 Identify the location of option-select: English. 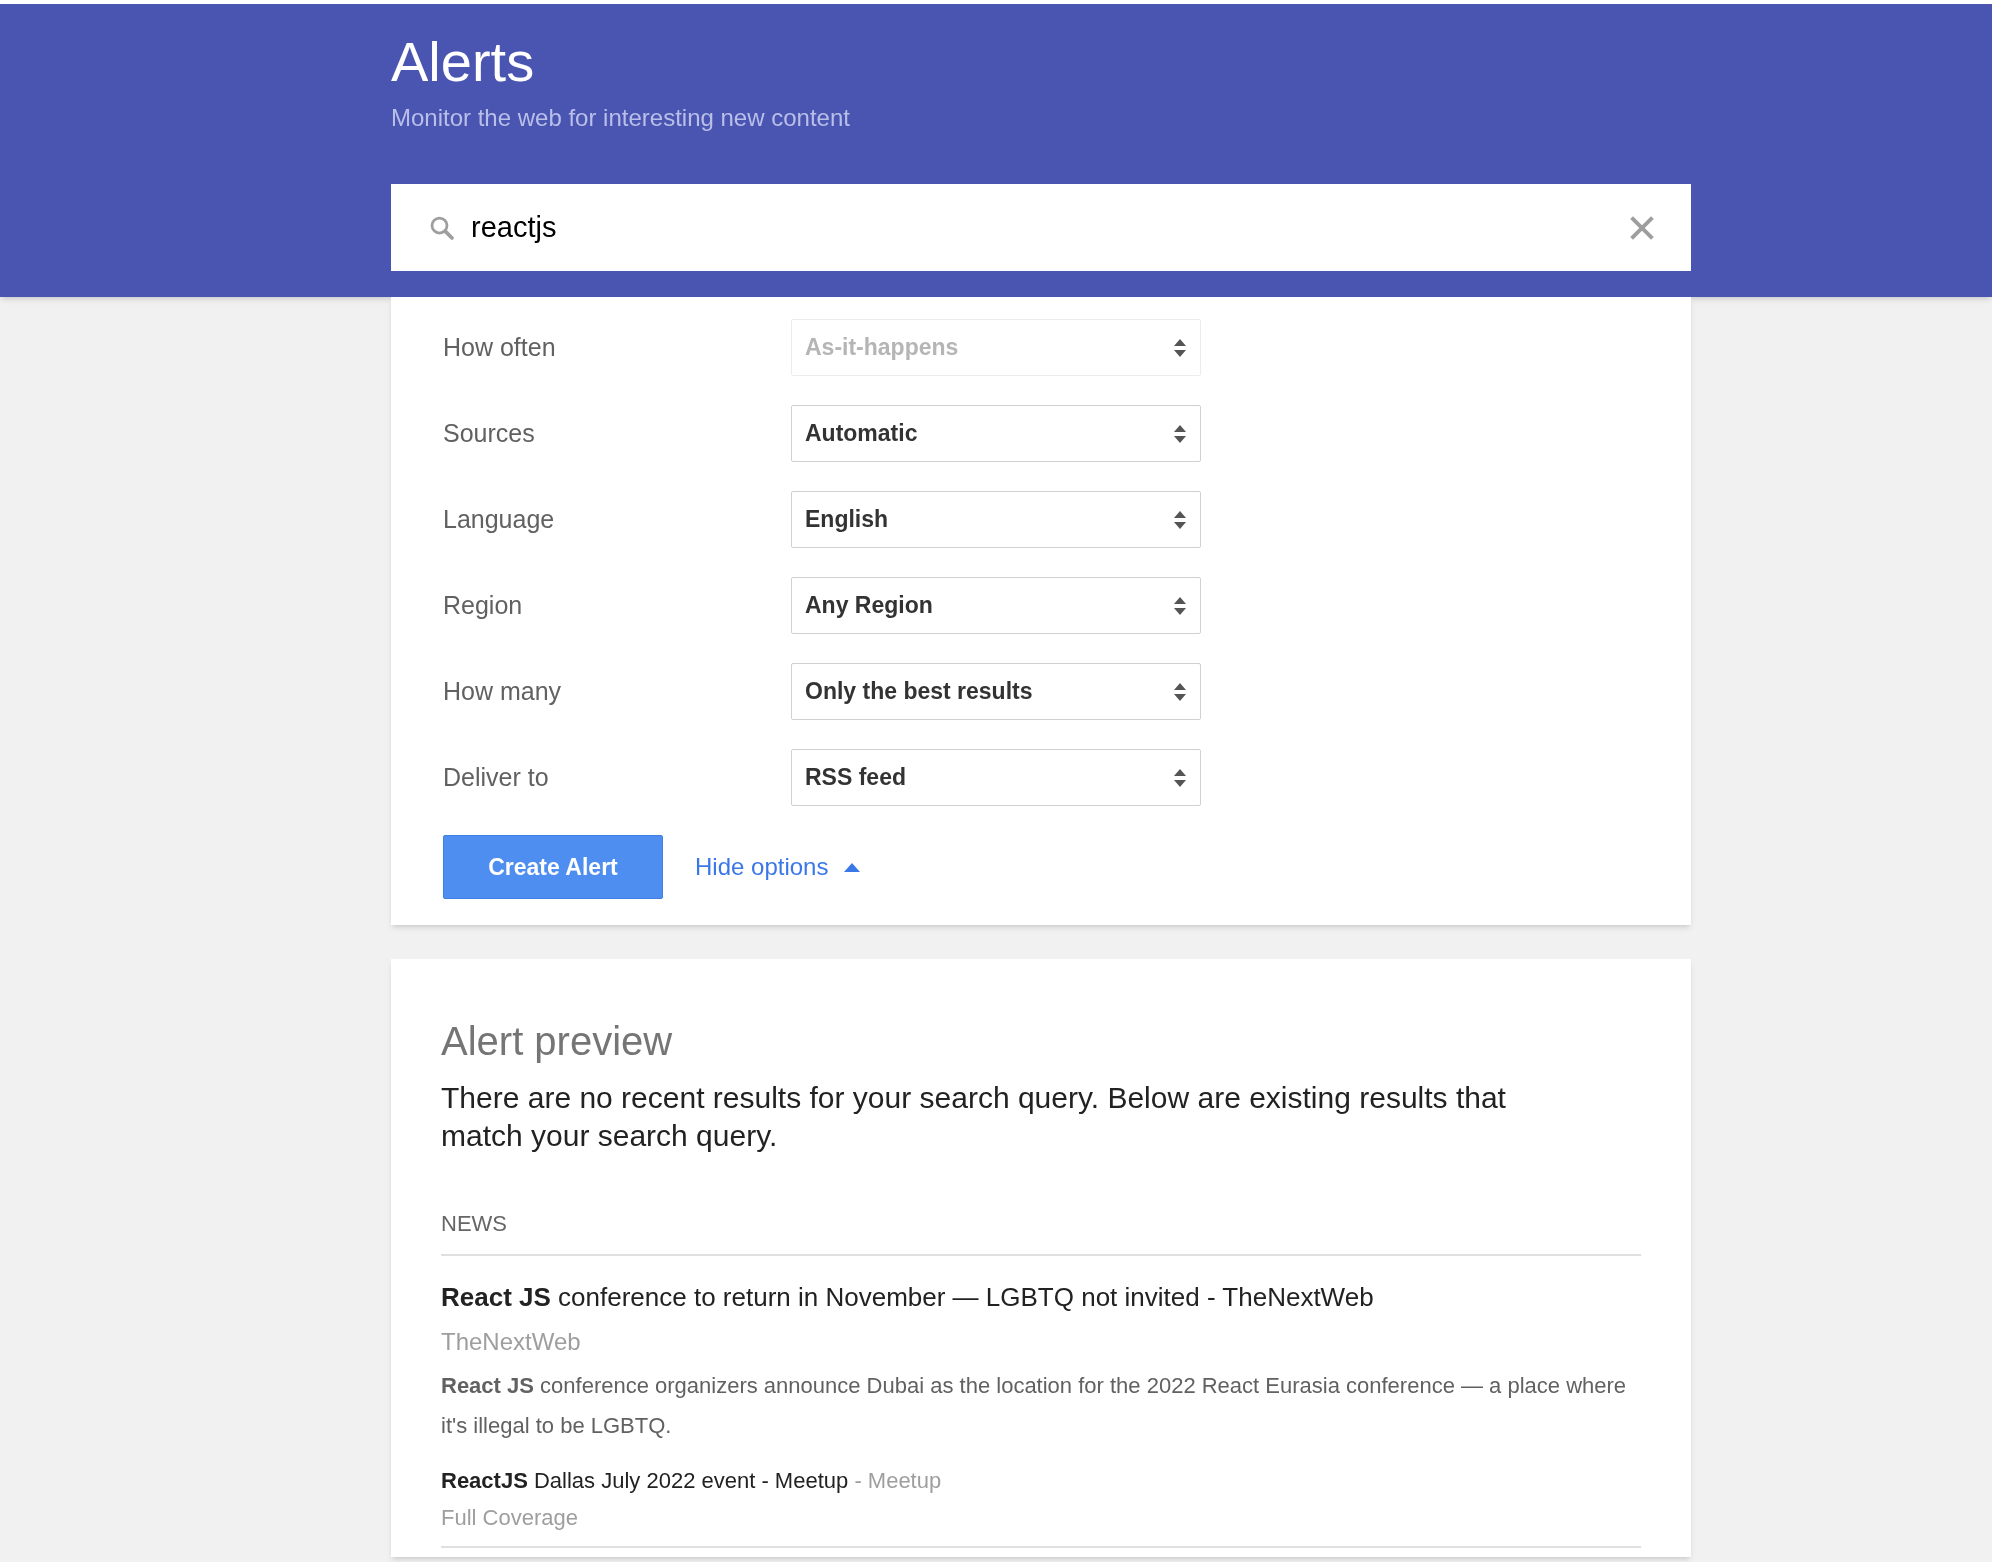
(996, 519).